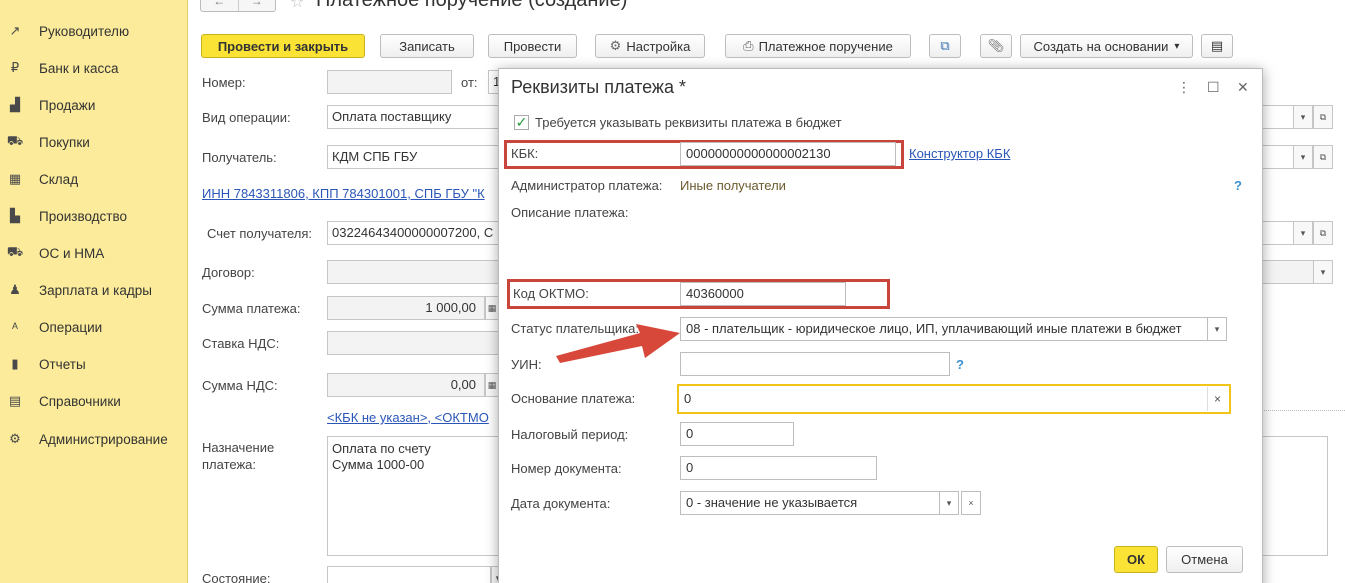  I want to click on annotation-arrow, so click(618, 343).